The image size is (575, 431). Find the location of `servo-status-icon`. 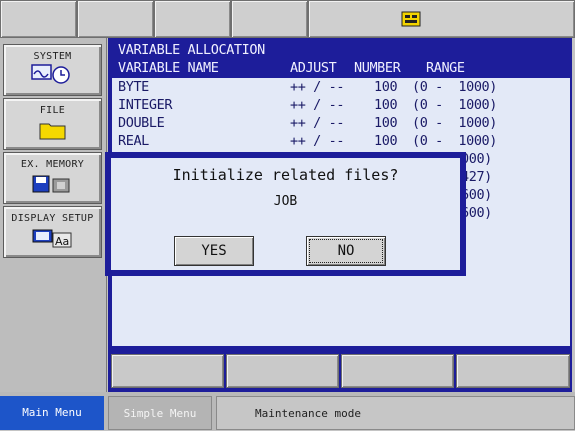

servo-status-icon is located at coordinates (411, 19).